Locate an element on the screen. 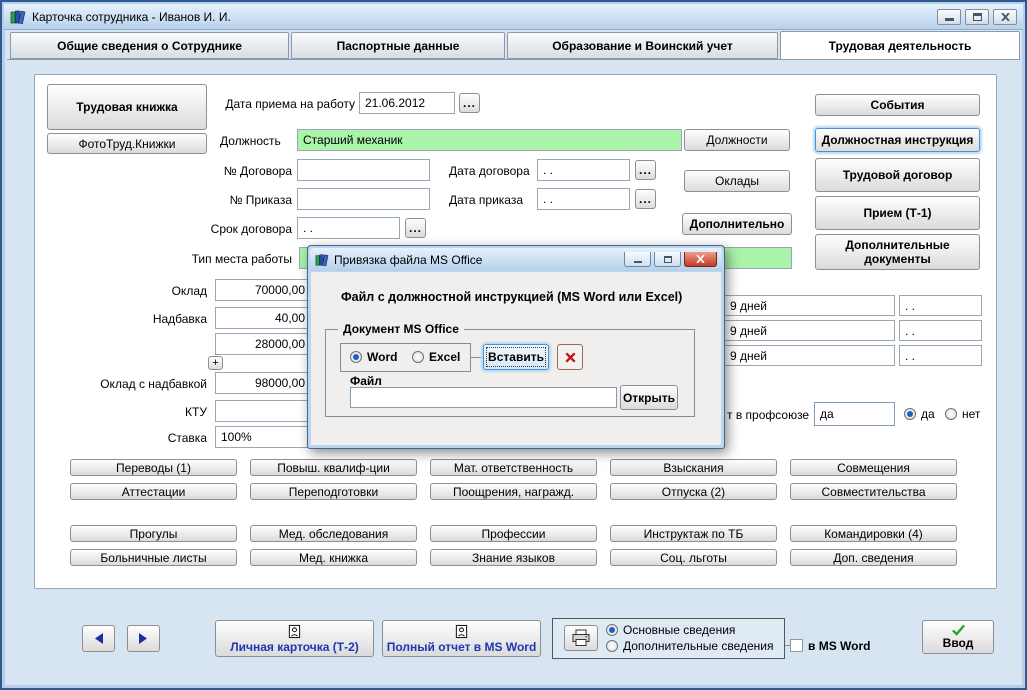  tab-passport-data: Паспортные данные is located at coordinates (398, 45).